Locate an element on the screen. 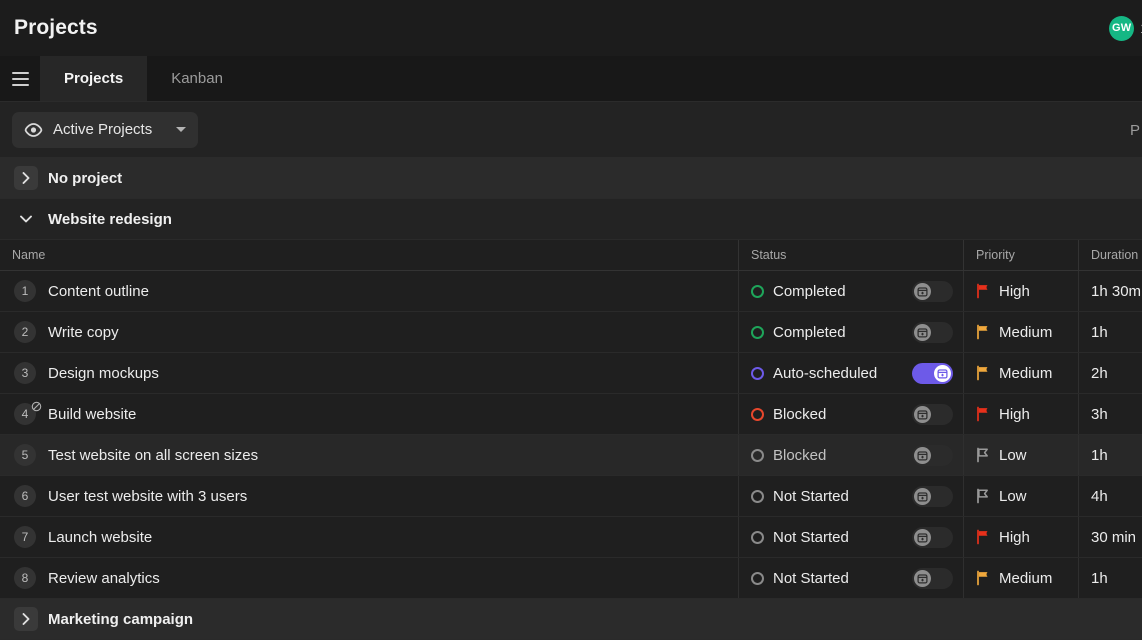  avatar: GW is located at coordinates (1122, 28).